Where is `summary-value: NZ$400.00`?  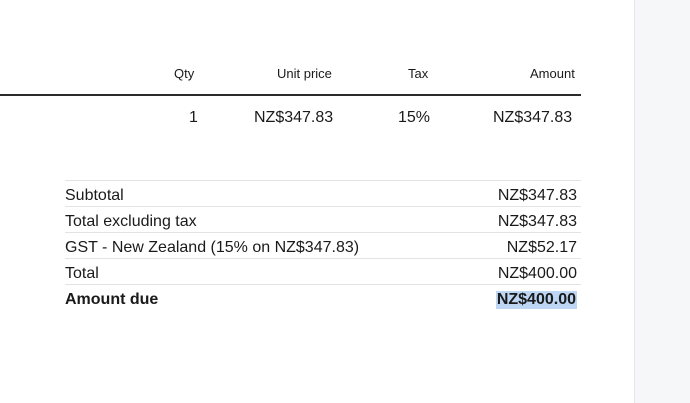 summary-value: NZ$400.00 is located at coordinates (537, 273).